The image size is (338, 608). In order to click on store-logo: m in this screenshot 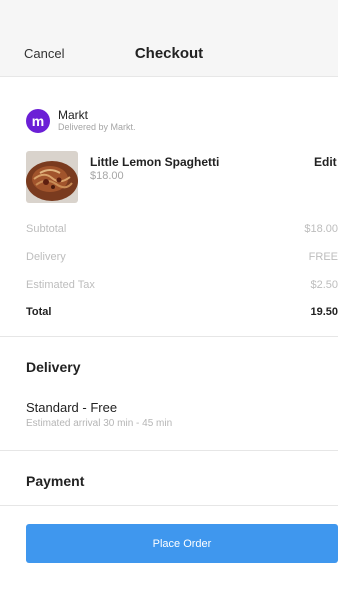, I will do `click(38, 120)`.